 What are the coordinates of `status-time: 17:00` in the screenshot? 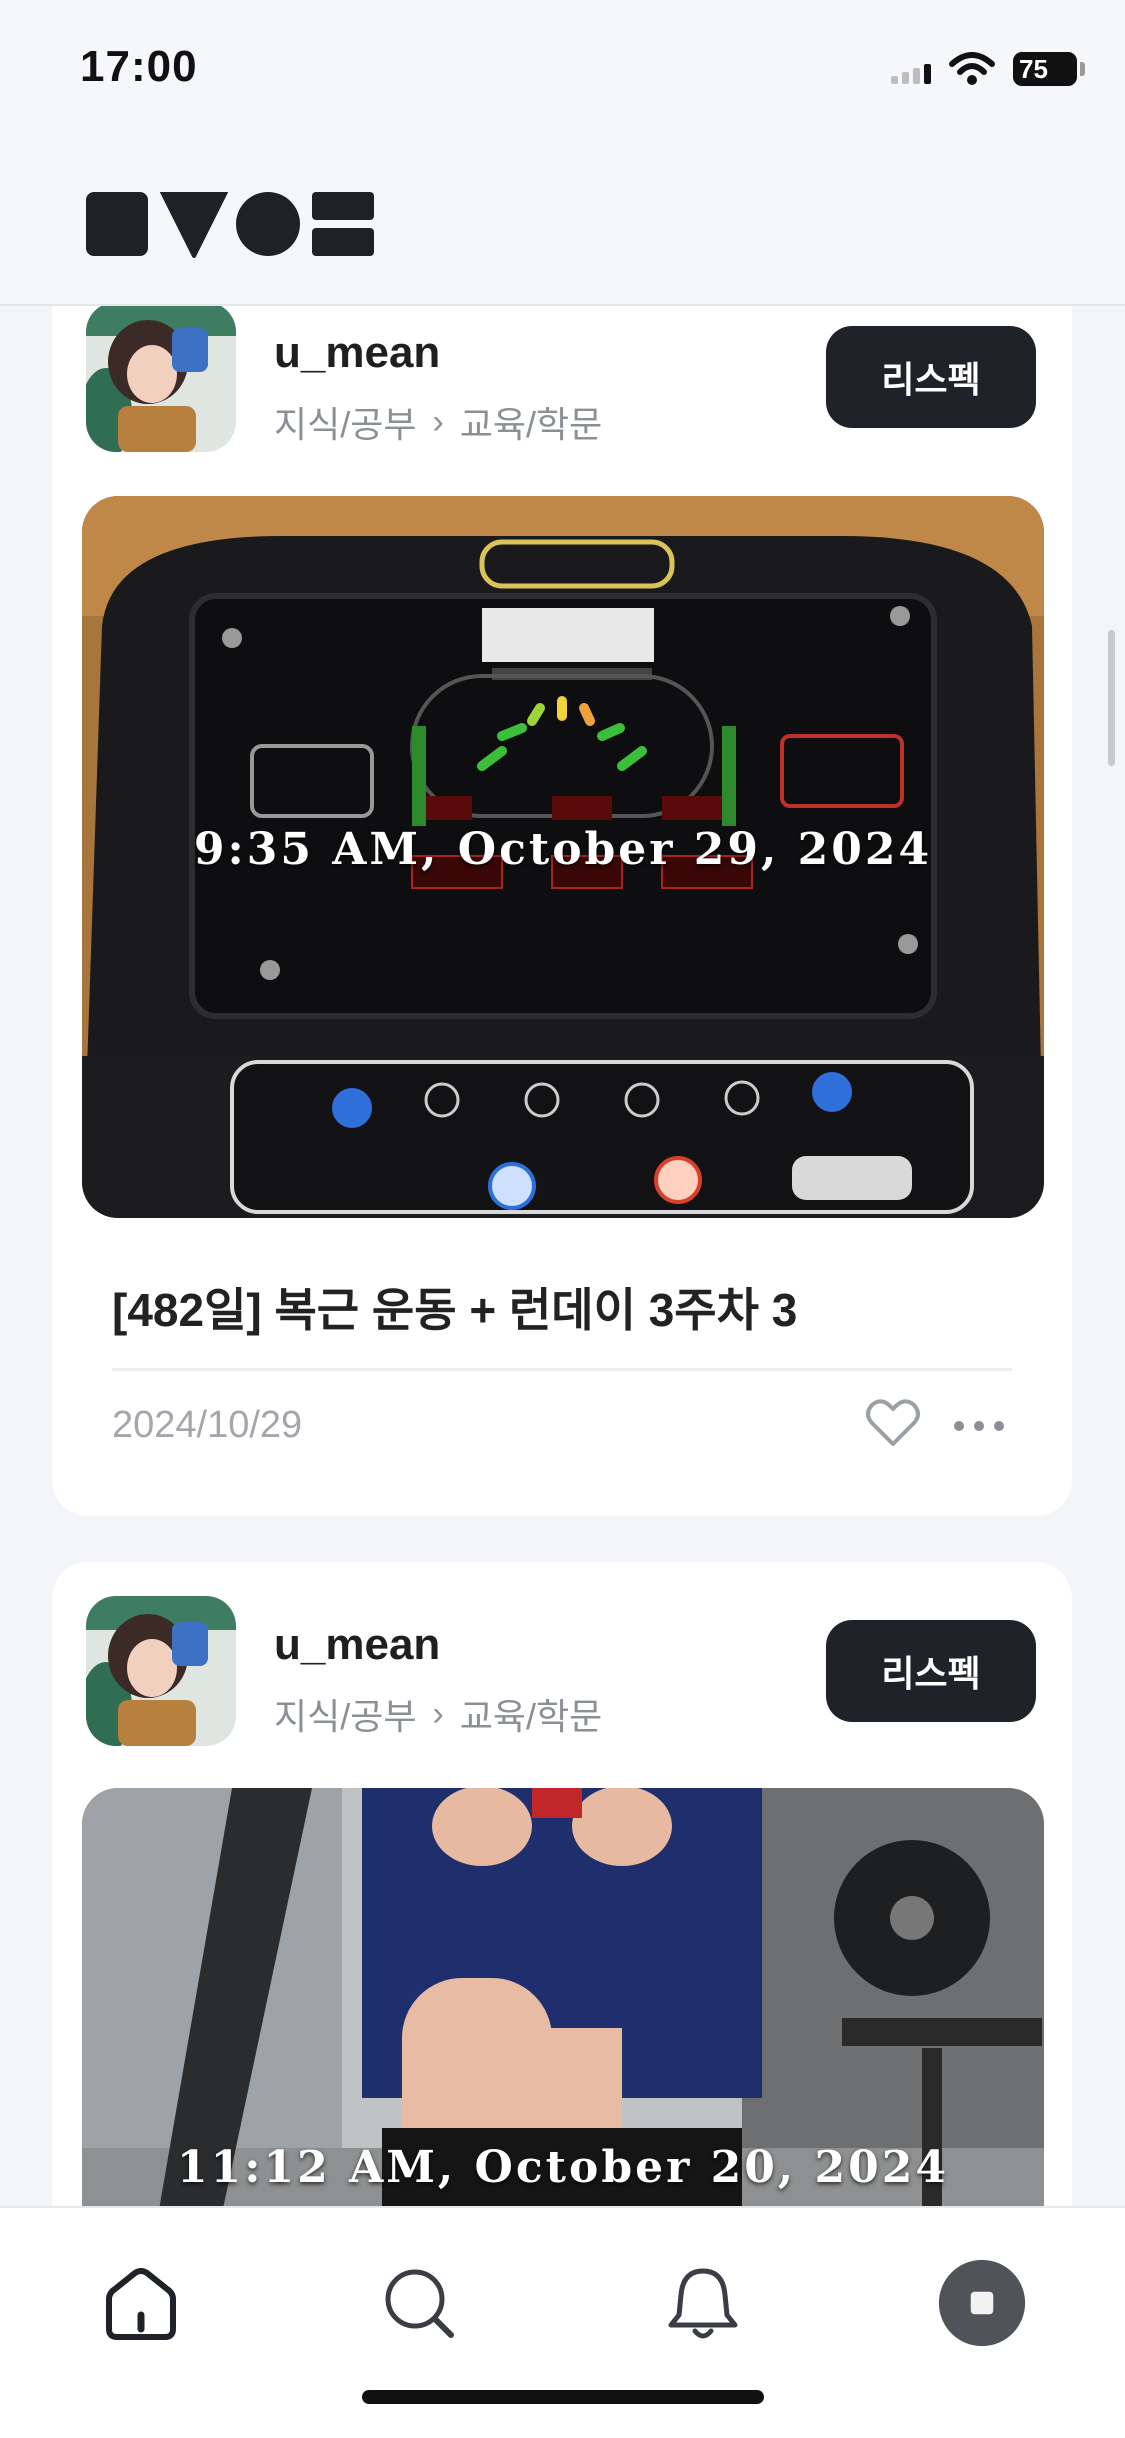 It's located at (139, 66).